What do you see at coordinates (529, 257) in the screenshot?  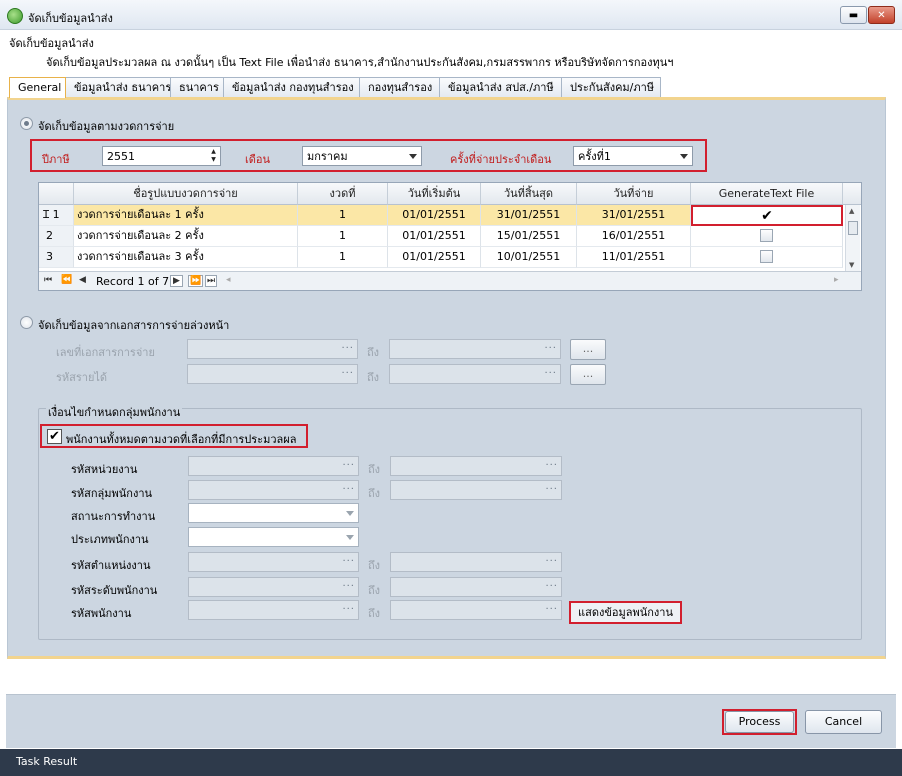 I see `cell-end: 10/01/2551` at bounding box center [529, 257].